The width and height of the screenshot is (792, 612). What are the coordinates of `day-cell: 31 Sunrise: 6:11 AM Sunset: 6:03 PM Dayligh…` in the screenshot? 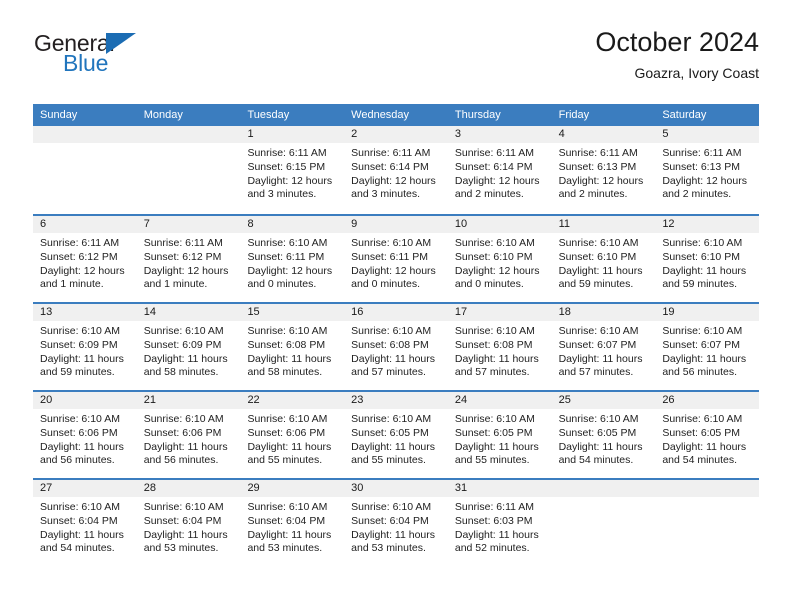 It's located at (499, 523).